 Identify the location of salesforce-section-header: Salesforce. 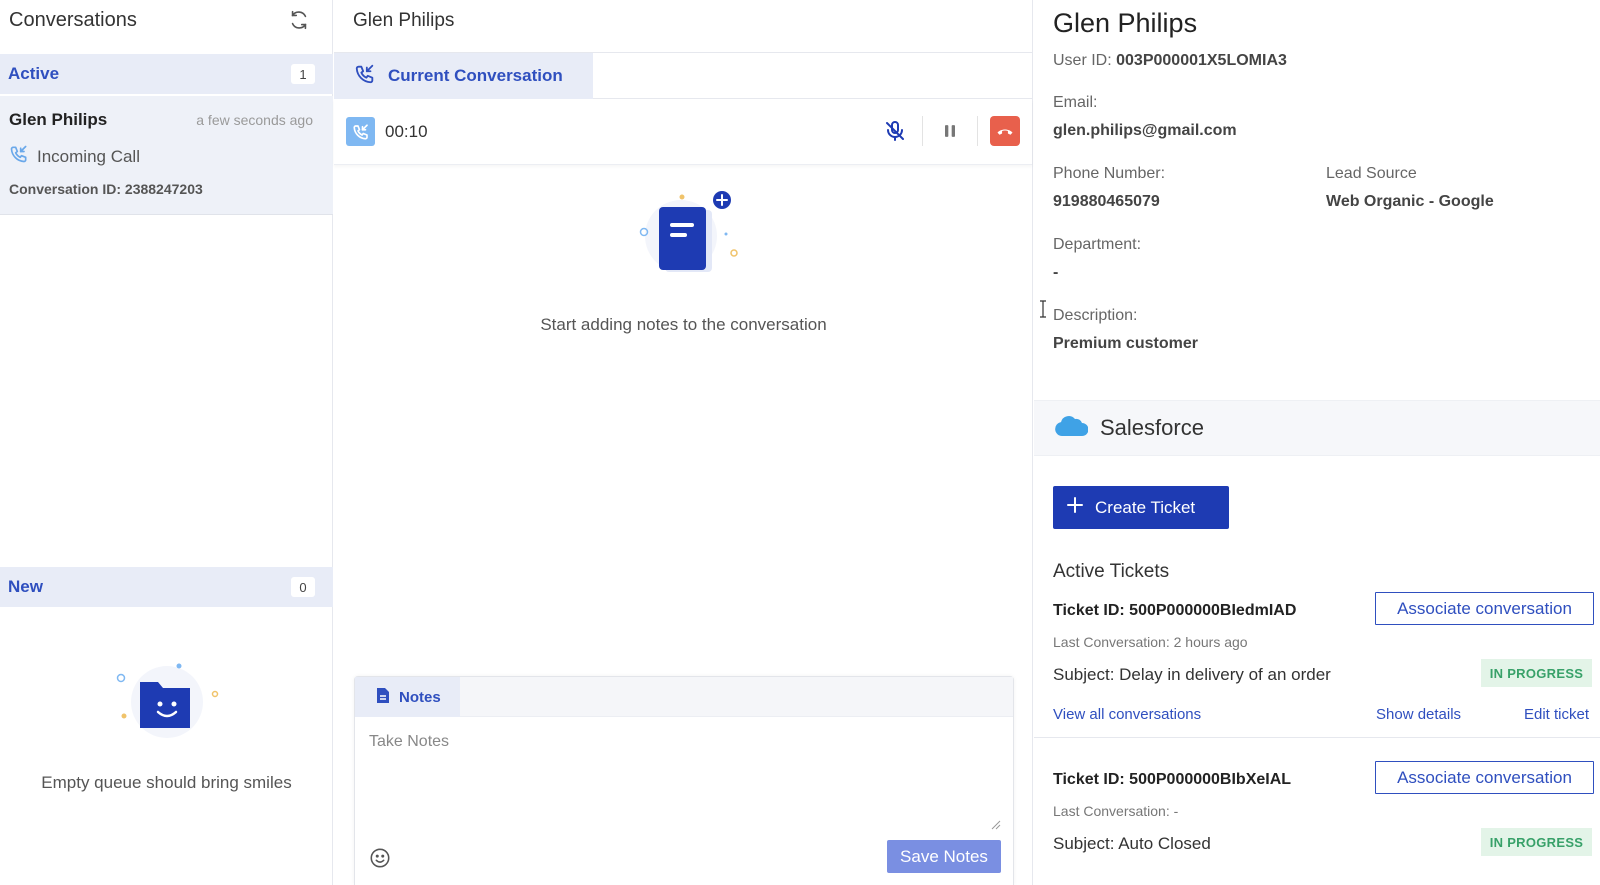
(1317, 428).